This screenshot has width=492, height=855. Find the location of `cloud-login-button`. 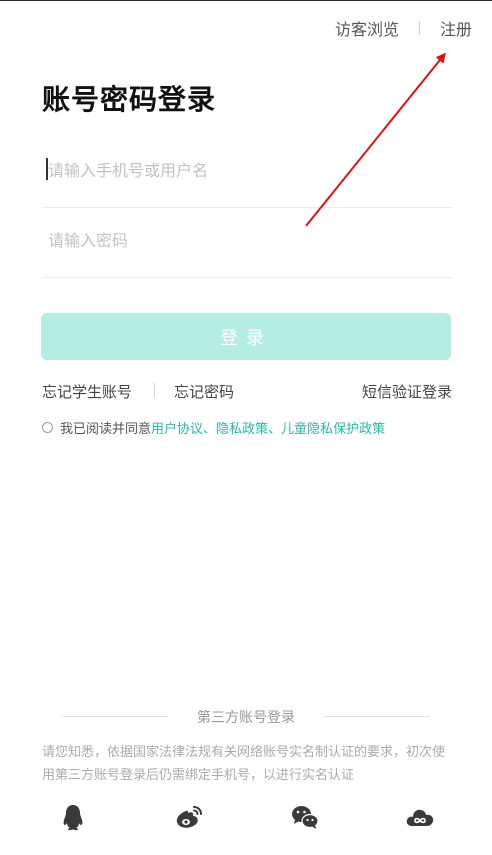

cloud-login-button is located at coordinates (420, 817).